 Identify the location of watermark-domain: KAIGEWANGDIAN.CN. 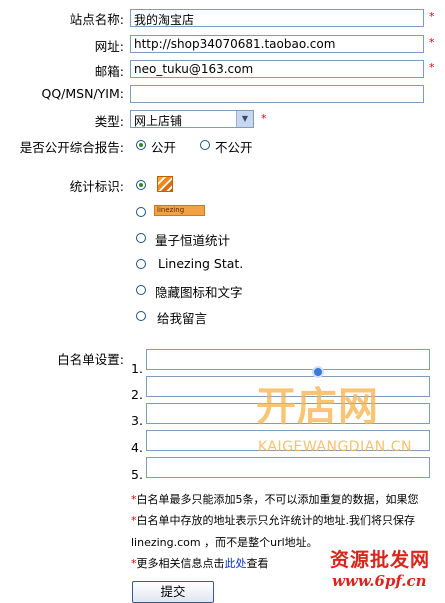
(335, 447).